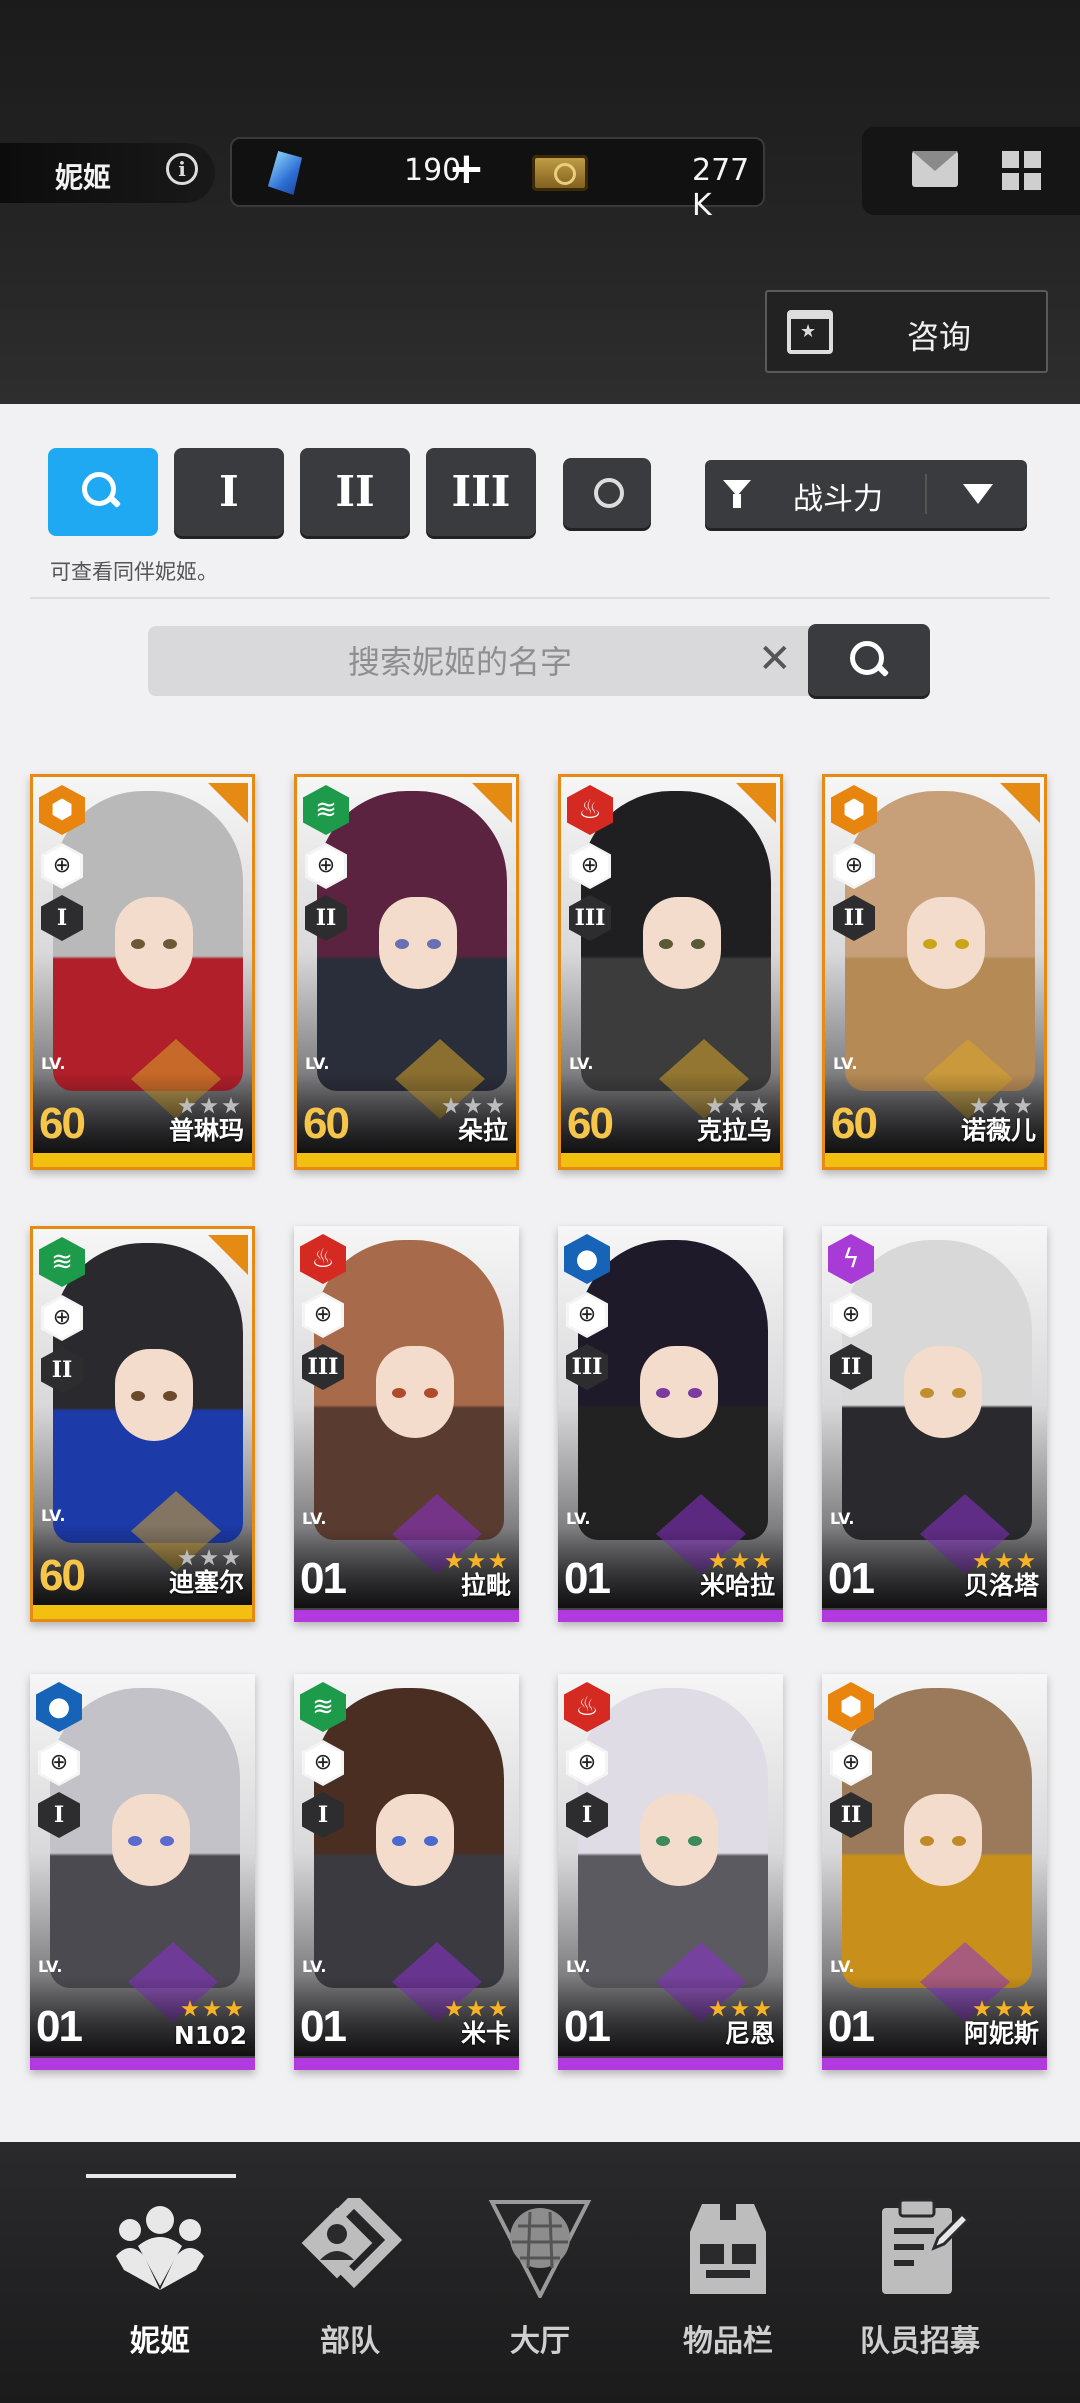 Image resolution: width=1080 pixels, height=2403 pixels. What do you see at coordinates (134, 572) in the screenshot?
I see `hint-text: 可查看同伴妮姬。` at bounding box center [134, 572].